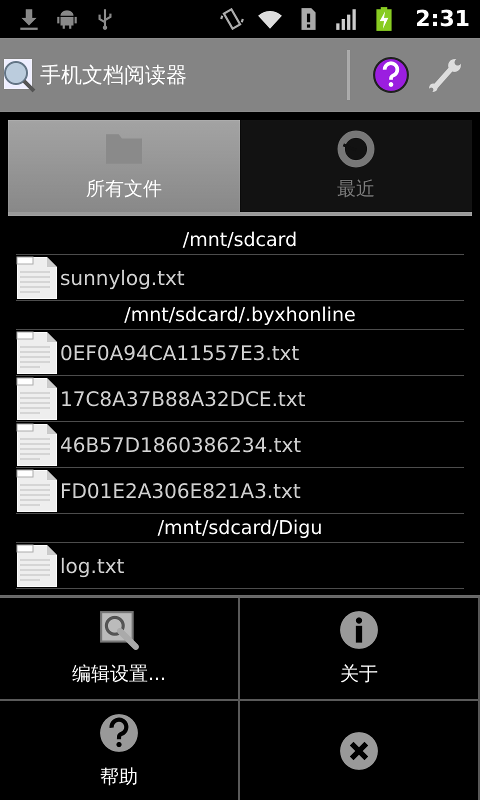 The width and height of the screenshot is (480, 800). What do you see at coordinates (20, 75) in the screenshot?
I see `document-magnifier-icon` at bounding box center [20, 75].